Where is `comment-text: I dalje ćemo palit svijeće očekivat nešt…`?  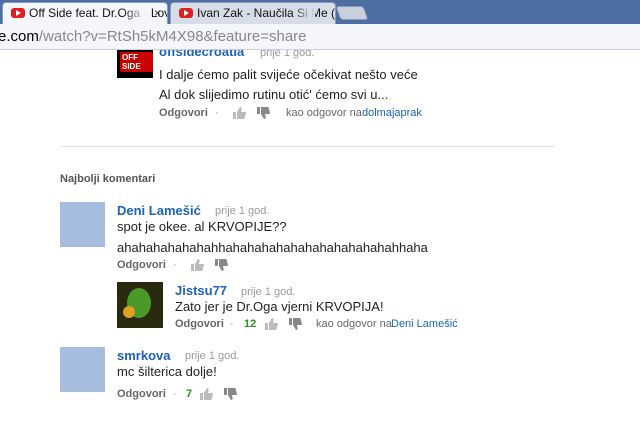 comment-text: I dalje ćemo palit svijeće očekivat nešt… is located at coordinates (288, 74).